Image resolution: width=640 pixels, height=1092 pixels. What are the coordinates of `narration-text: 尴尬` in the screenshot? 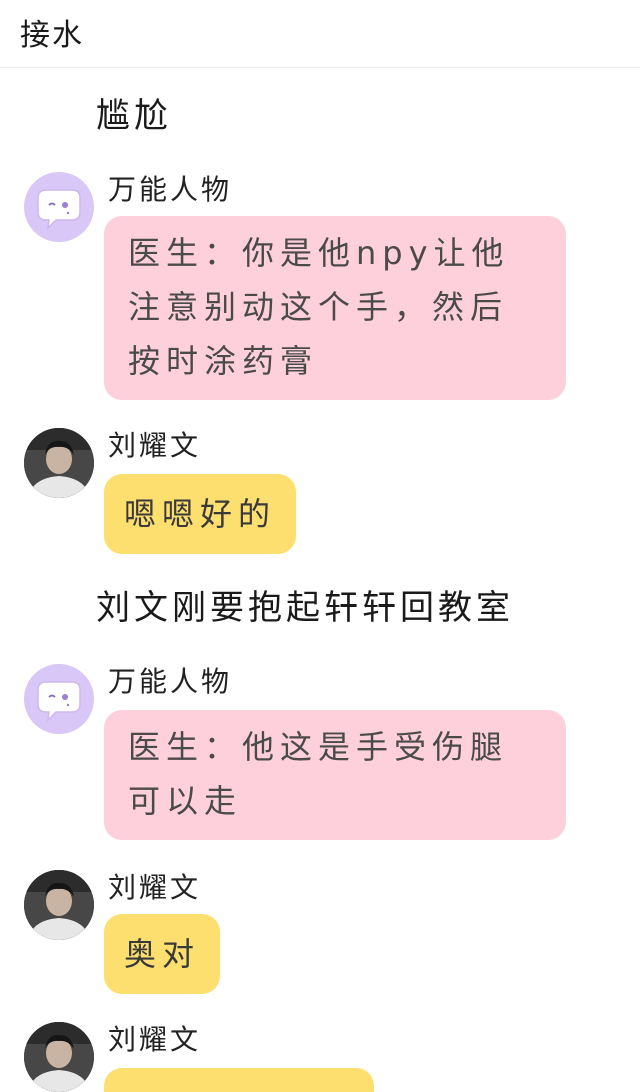 It's located at (134, 116).